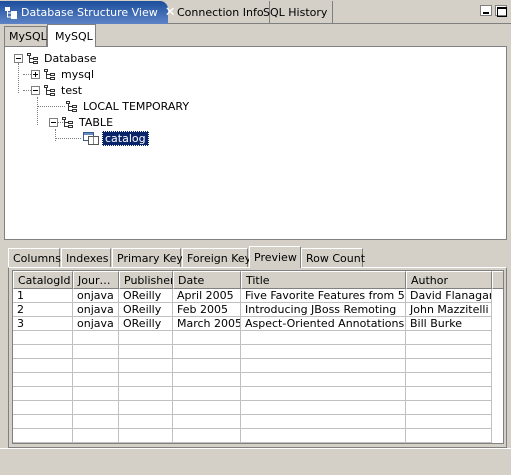 The height and width of the screenshot is (475, 511). What do you see at coordinates (207, 280) in the screenshot?
I see `column-header-date: Date` at bounding box center [207, 280].